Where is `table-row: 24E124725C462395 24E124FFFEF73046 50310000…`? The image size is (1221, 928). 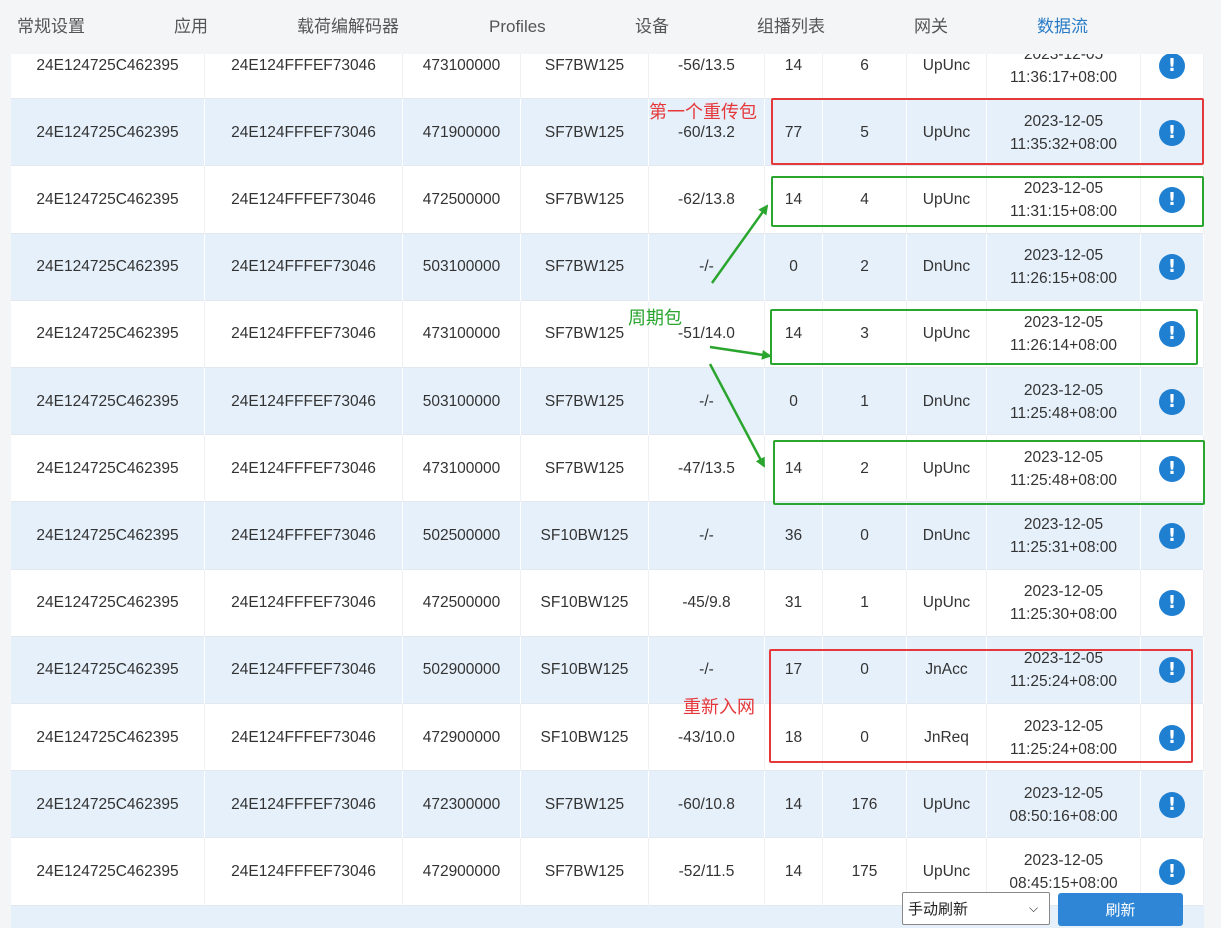 table-row: 24E124725C462395 24E124FFFEF73046 50310000… is located at coordinates (607, 402).